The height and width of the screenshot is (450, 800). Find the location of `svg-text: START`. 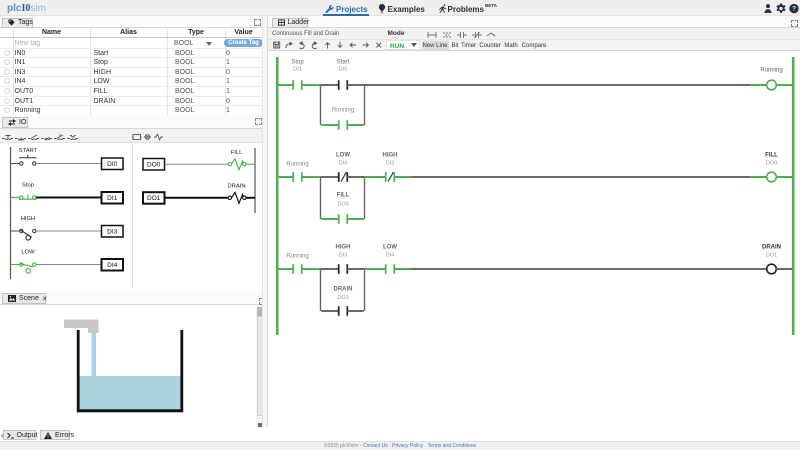

svg-text: START is located at coordinates (28, 151).